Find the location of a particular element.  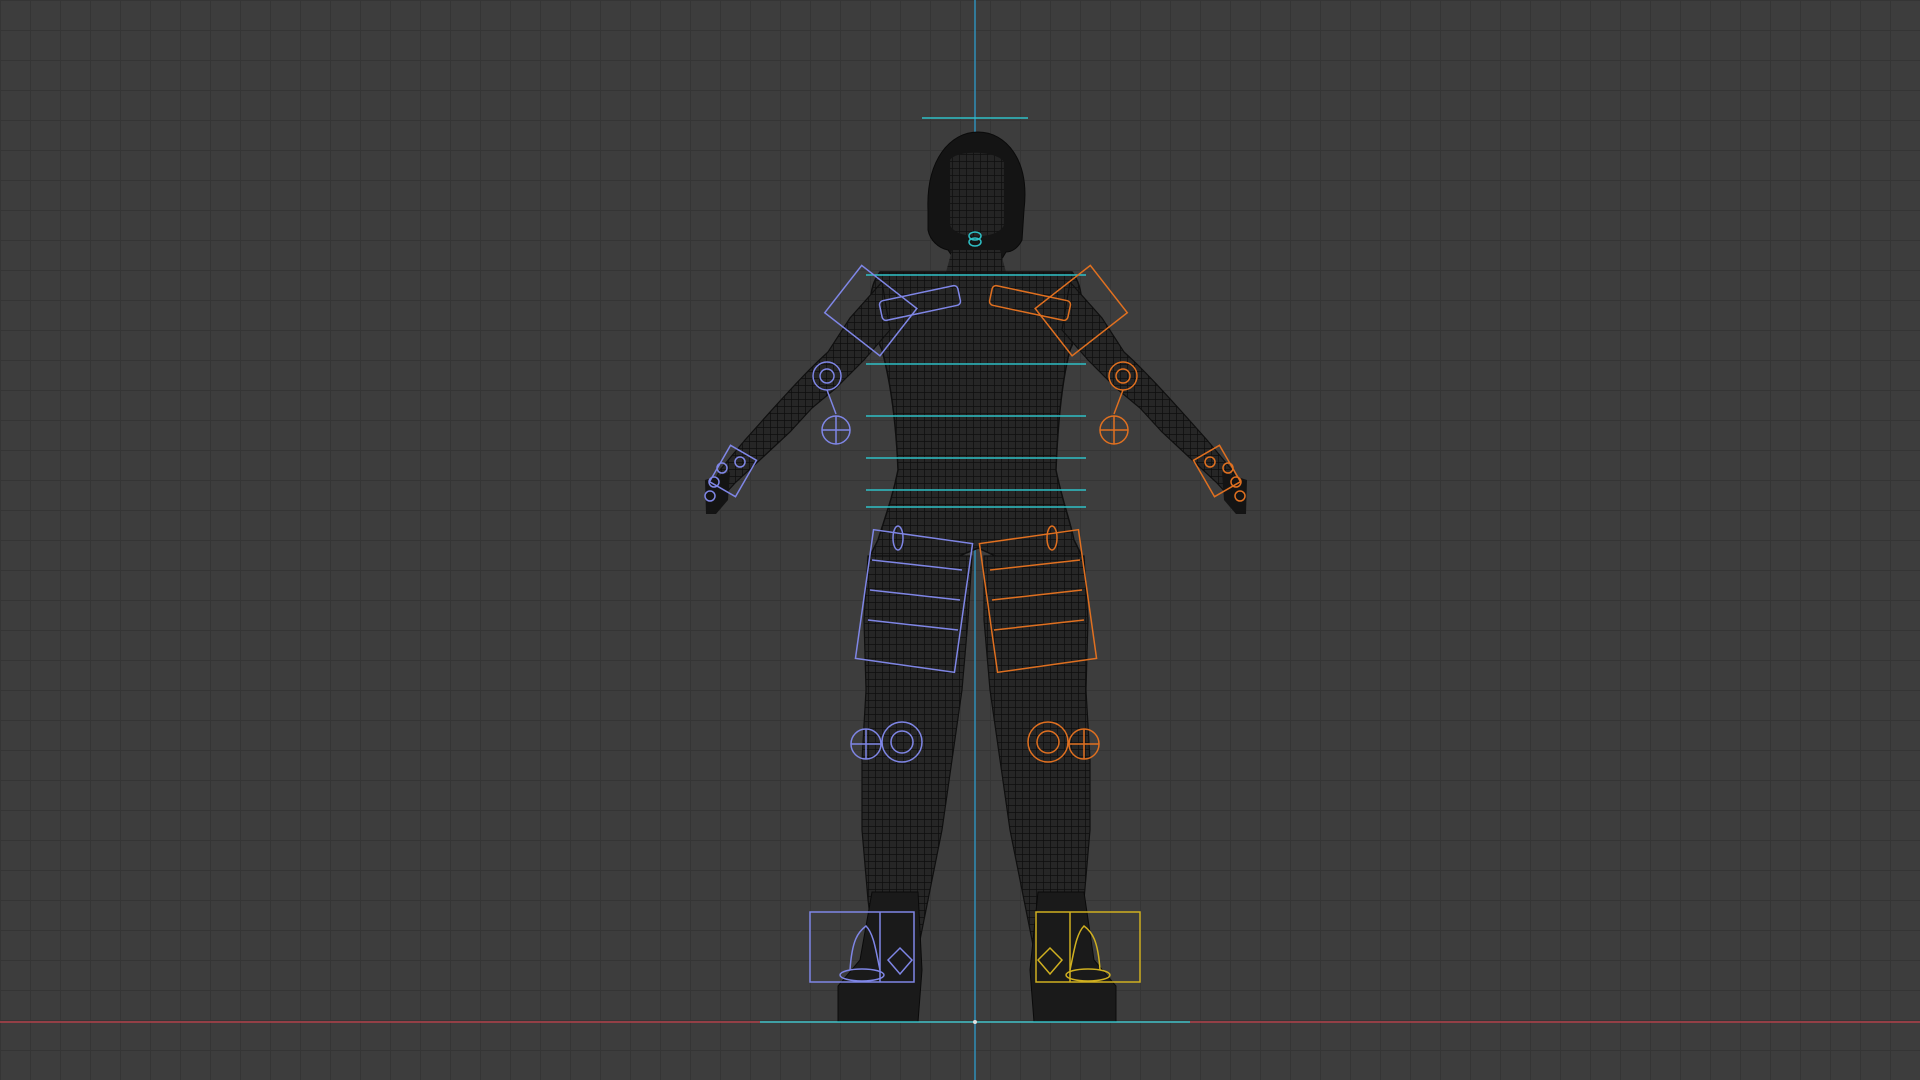

arm-mesh-right is located at coordinates (1154, 394).